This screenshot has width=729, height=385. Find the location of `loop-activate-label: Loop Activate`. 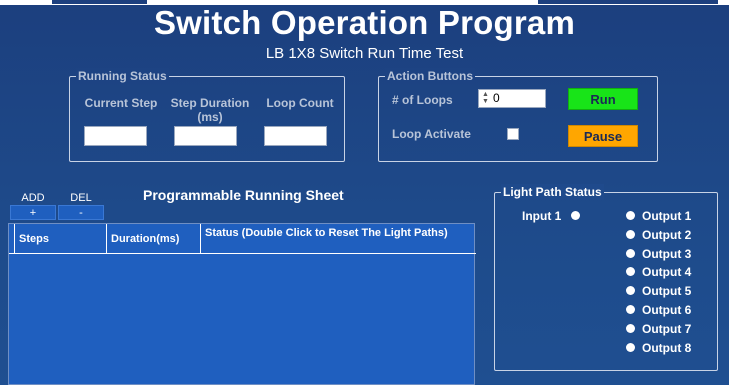

loop-activate-label: Loop Activate is located at coordinates (431, 134).